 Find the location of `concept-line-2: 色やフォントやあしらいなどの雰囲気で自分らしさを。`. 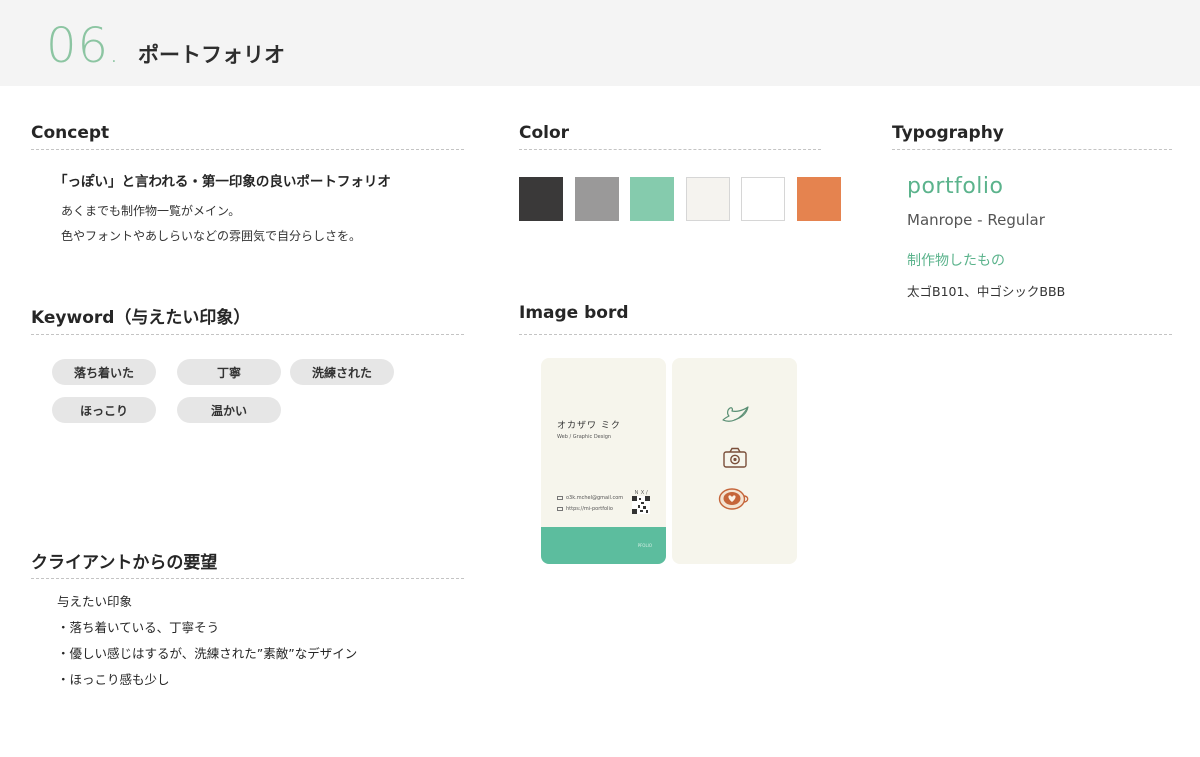

concept-line-2: 色やフォントやあしらいなどの雰囲気で自分らしさを。 is located at coordinates (211, 236).